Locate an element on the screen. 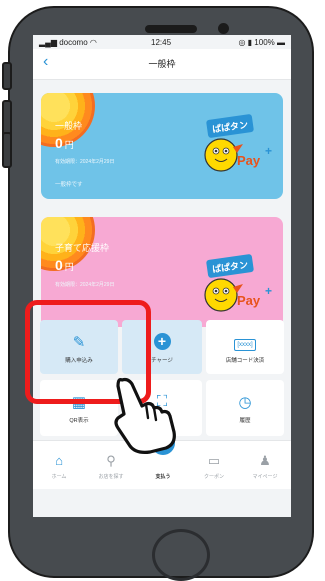  coupon-icon: ▭ is located at coordinates (214, 460).